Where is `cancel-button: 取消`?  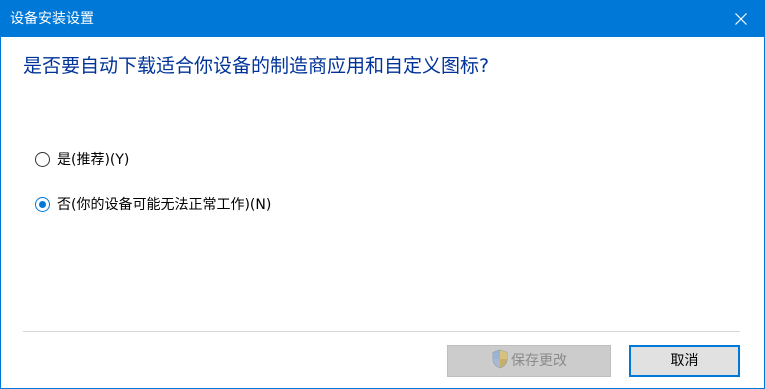 cancel-button: 取消 is located at coordinates (684, 361).